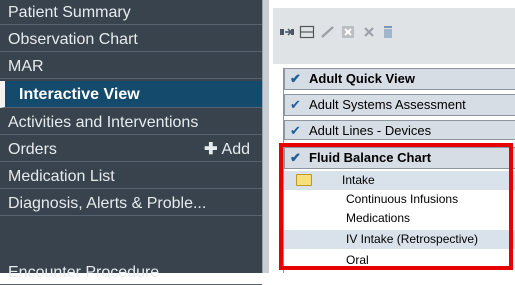 The height and width of the screenshot is (285, 515). I want to click on section-adult-systems-assessment: ✔ Adult Systems Assessment, so click(399, 105).